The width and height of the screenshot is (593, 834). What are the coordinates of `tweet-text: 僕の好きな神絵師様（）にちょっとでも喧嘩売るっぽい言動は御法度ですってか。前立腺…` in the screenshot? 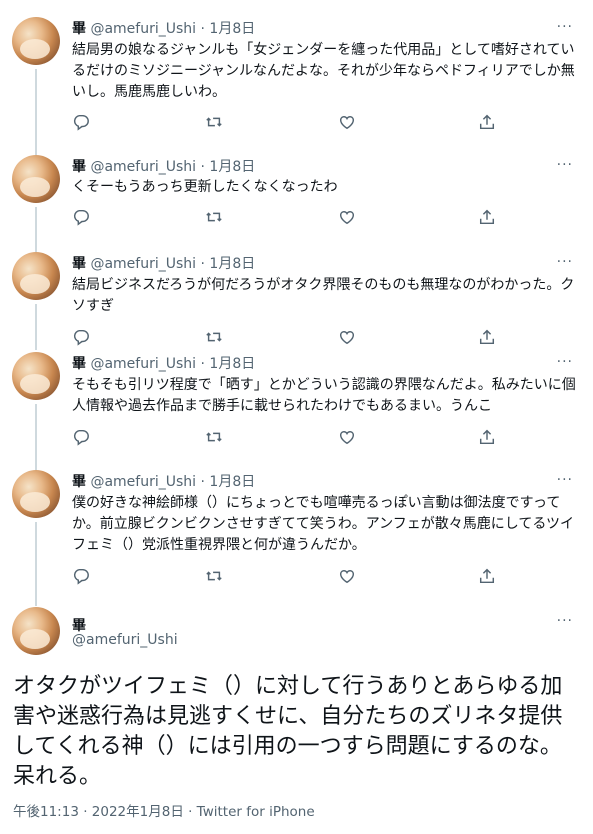 It's located at (323, 524).